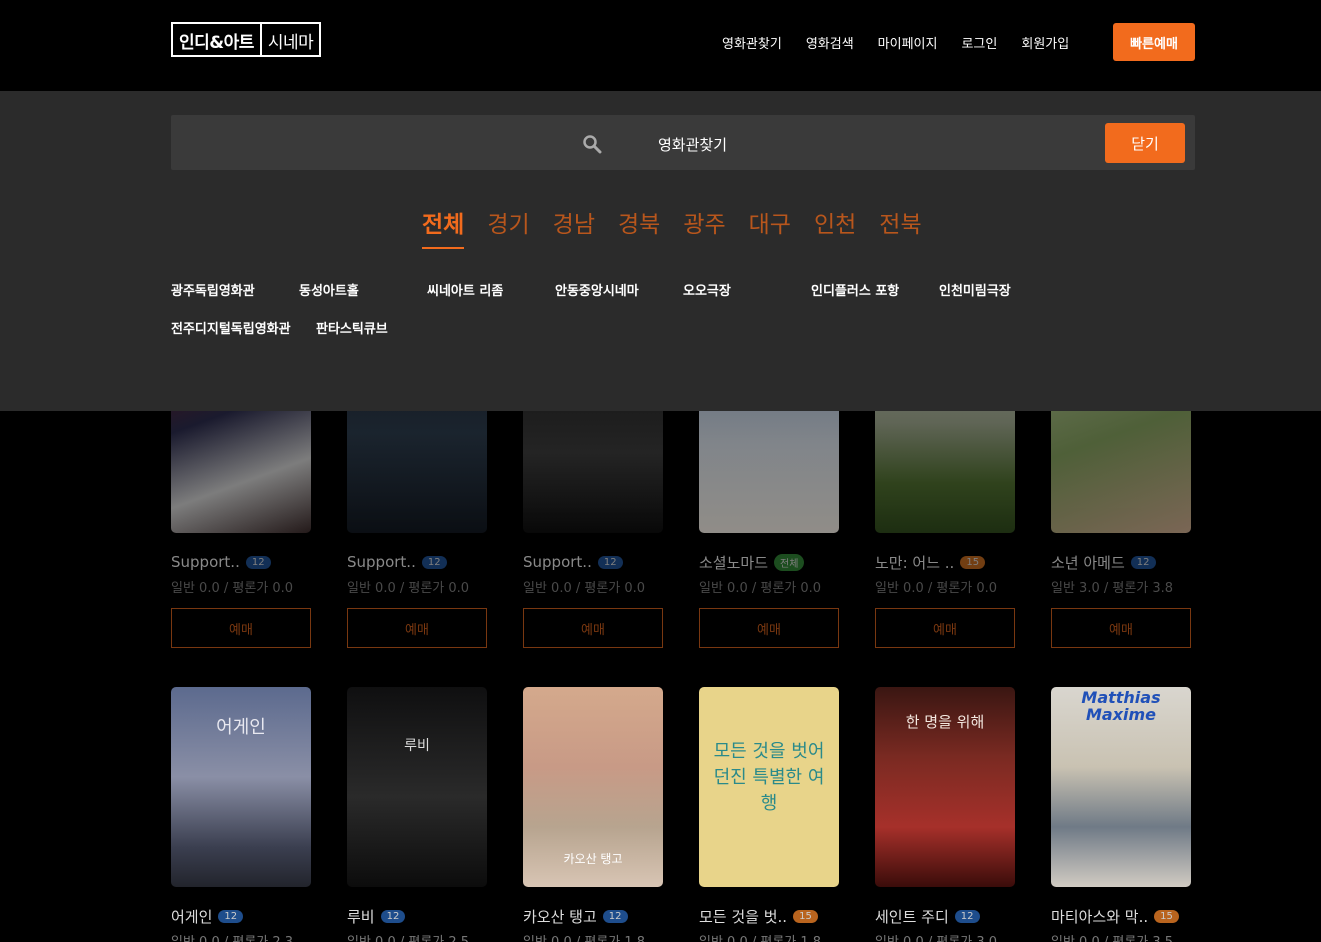 The image size is (1321, 942). What do you see at coordinates (660, 45) in the screenshot?
I see `site-header: 인디&아트 시네마 영화관찾기 영화검색 마이페이지 로그인 회원가입 빠른예매` at bounding box center [660, 45].